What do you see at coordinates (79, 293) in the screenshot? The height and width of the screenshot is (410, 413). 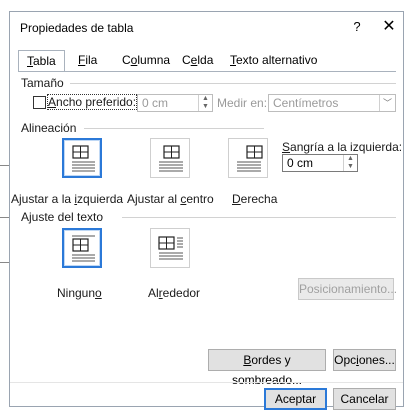 I see `wrap-none-label: Ninguno` at bounding box center [79, 293].